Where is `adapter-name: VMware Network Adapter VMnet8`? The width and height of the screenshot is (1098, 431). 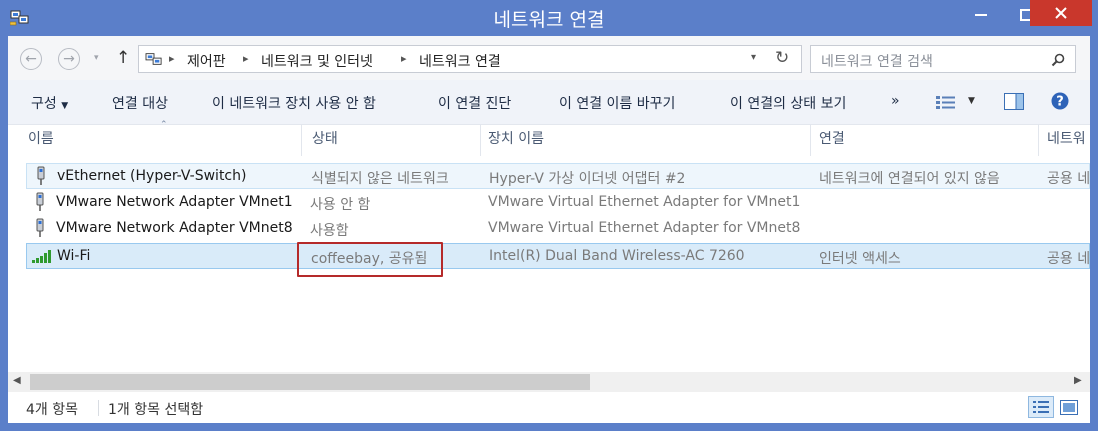
adapter-name: VMware Network Adapter VMnet8 is located at coordinates (174, 228).